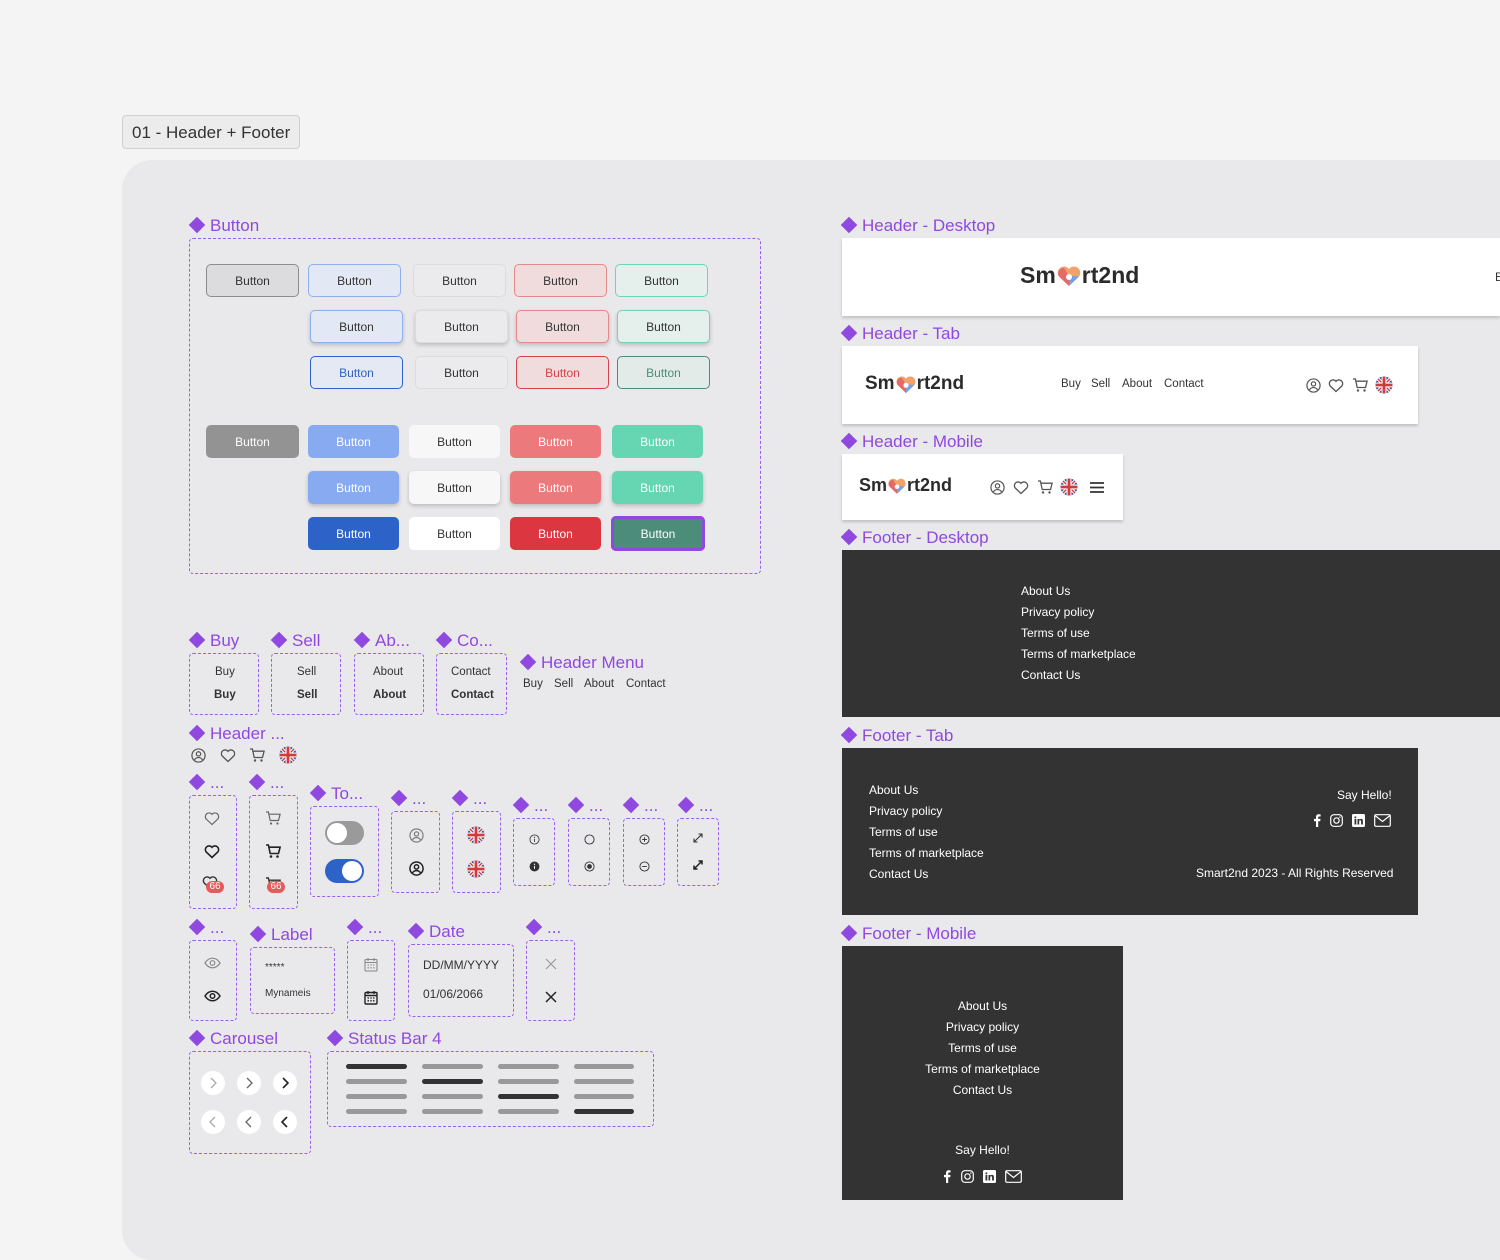 Image resolution: width=1500 pixels, height=1260 pixels. Describe the element at coordinates (295, 641) in the screenshot. I see `component-title-sell: Sell` at that location.